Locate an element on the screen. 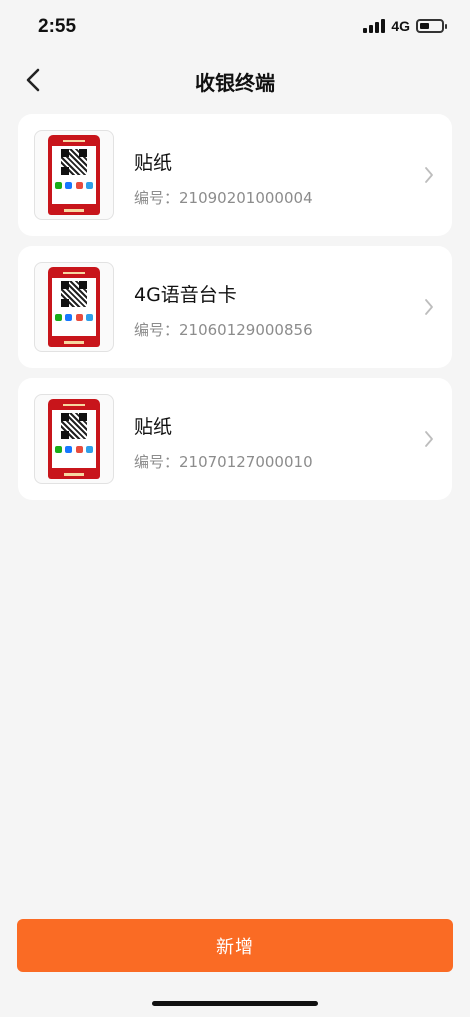  terminal-name: 4G语音台卡 is located at coordinates (185, 295).